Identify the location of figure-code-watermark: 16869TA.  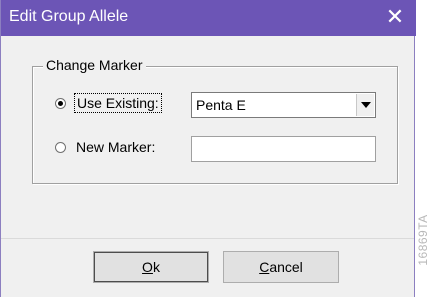
(423, 240).